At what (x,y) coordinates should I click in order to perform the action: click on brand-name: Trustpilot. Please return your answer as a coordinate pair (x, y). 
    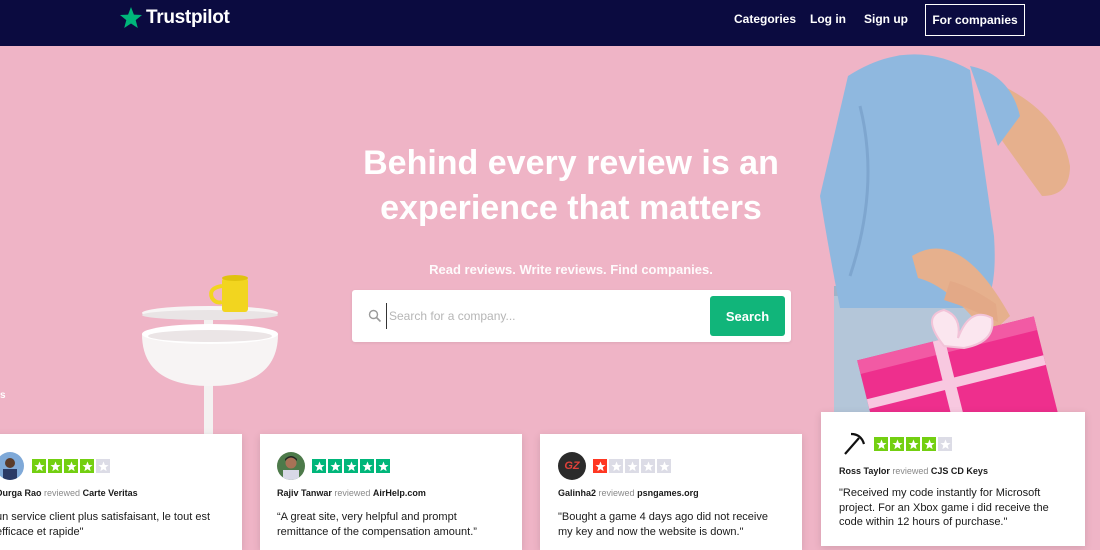
    Looking at the image, I should click on (188, 17).